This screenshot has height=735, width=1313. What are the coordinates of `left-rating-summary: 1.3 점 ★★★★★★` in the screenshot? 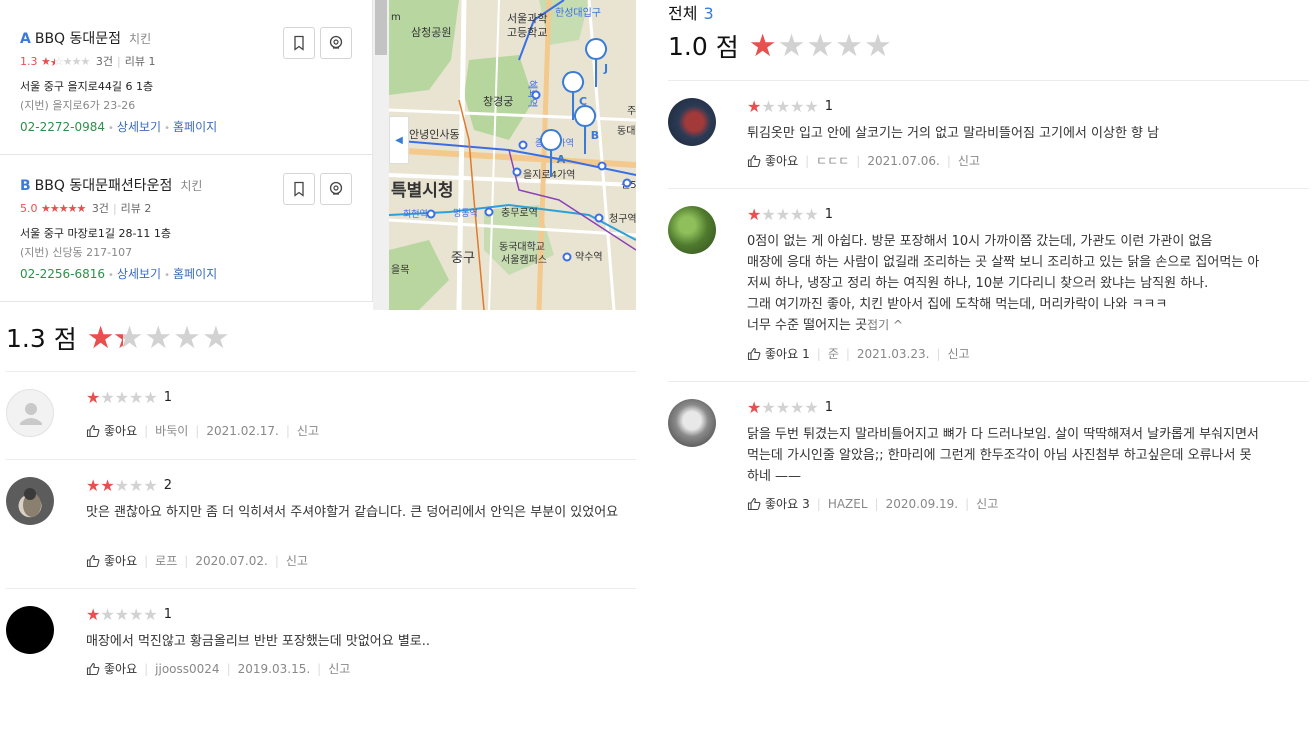 It's located at (118, 338).